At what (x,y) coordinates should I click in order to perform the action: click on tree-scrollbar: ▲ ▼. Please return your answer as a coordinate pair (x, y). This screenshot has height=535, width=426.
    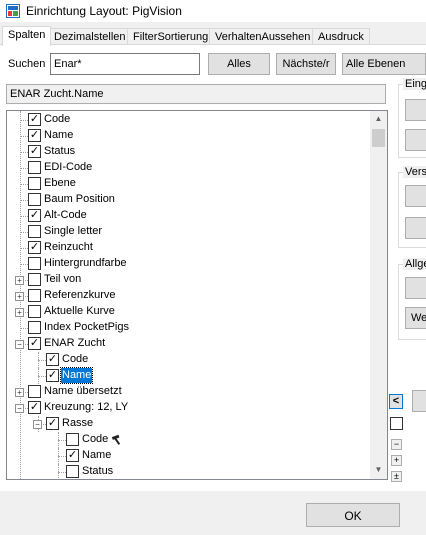
    Looking at the image, I should click on (378, 295).